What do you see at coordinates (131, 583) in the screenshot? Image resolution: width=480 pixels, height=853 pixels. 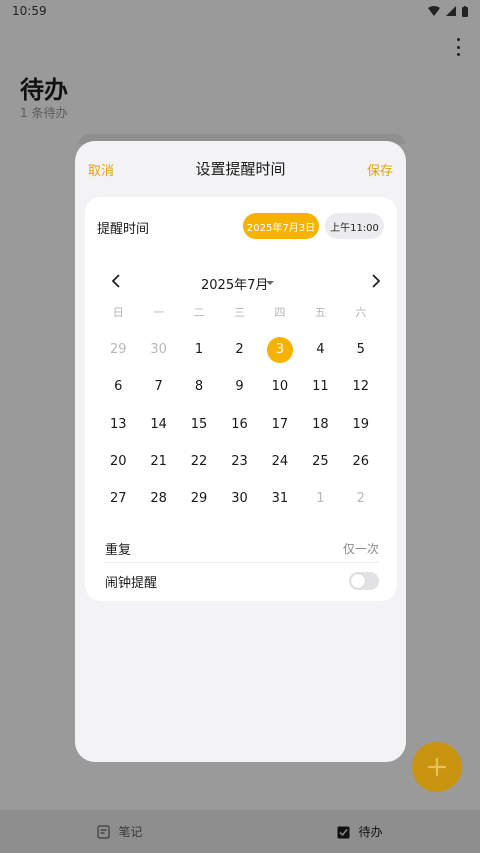 I see `alarm-label: 闹钟提醒` at bounding box center [131, 583].